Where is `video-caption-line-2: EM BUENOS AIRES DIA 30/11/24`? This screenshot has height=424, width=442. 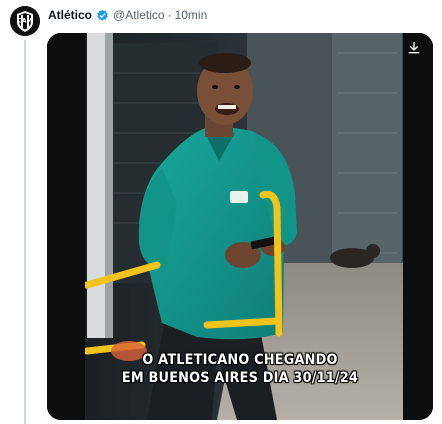 video-caption-line-2: EM BUENOS AIRES DIA 30/11/24 is located at coordinates (240, 378).